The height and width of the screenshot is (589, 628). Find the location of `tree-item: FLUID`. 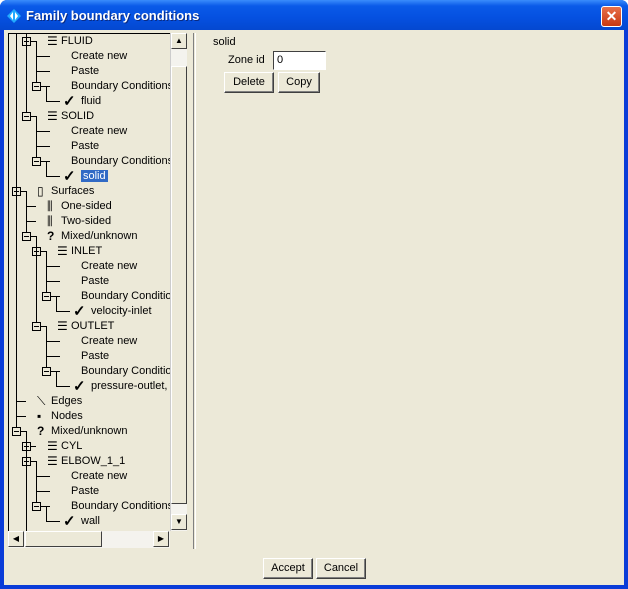

tree-item: FLUID is located at coordinates (77, 41).